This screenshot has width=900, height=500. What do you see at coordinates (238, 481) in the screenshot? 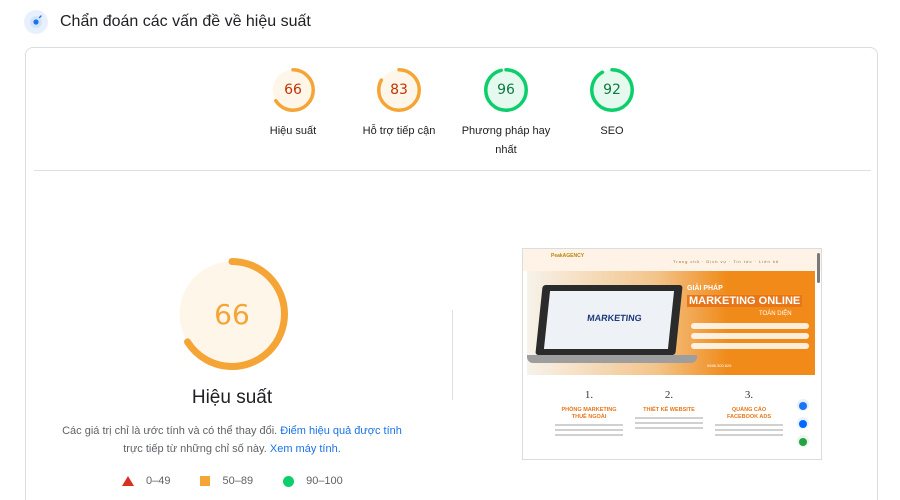
I see `legend-range: 50–89` at bounding box center [238, 481].